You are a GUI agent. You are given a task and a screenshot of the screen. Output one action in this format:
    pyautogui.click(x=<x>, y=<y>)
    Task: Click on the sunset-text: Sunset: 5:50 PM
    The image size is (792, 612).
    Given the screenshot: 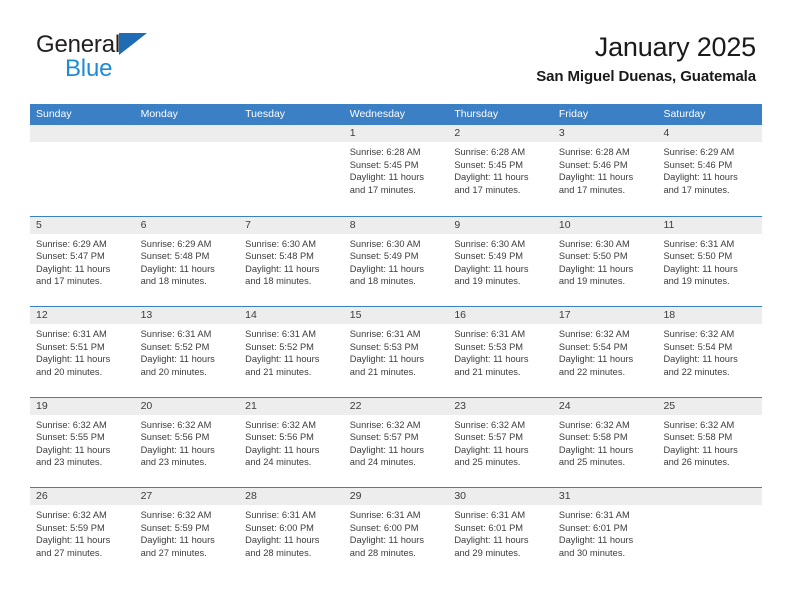 What is the action you would take?
    pyautogui.click(x=593, y=256)
    